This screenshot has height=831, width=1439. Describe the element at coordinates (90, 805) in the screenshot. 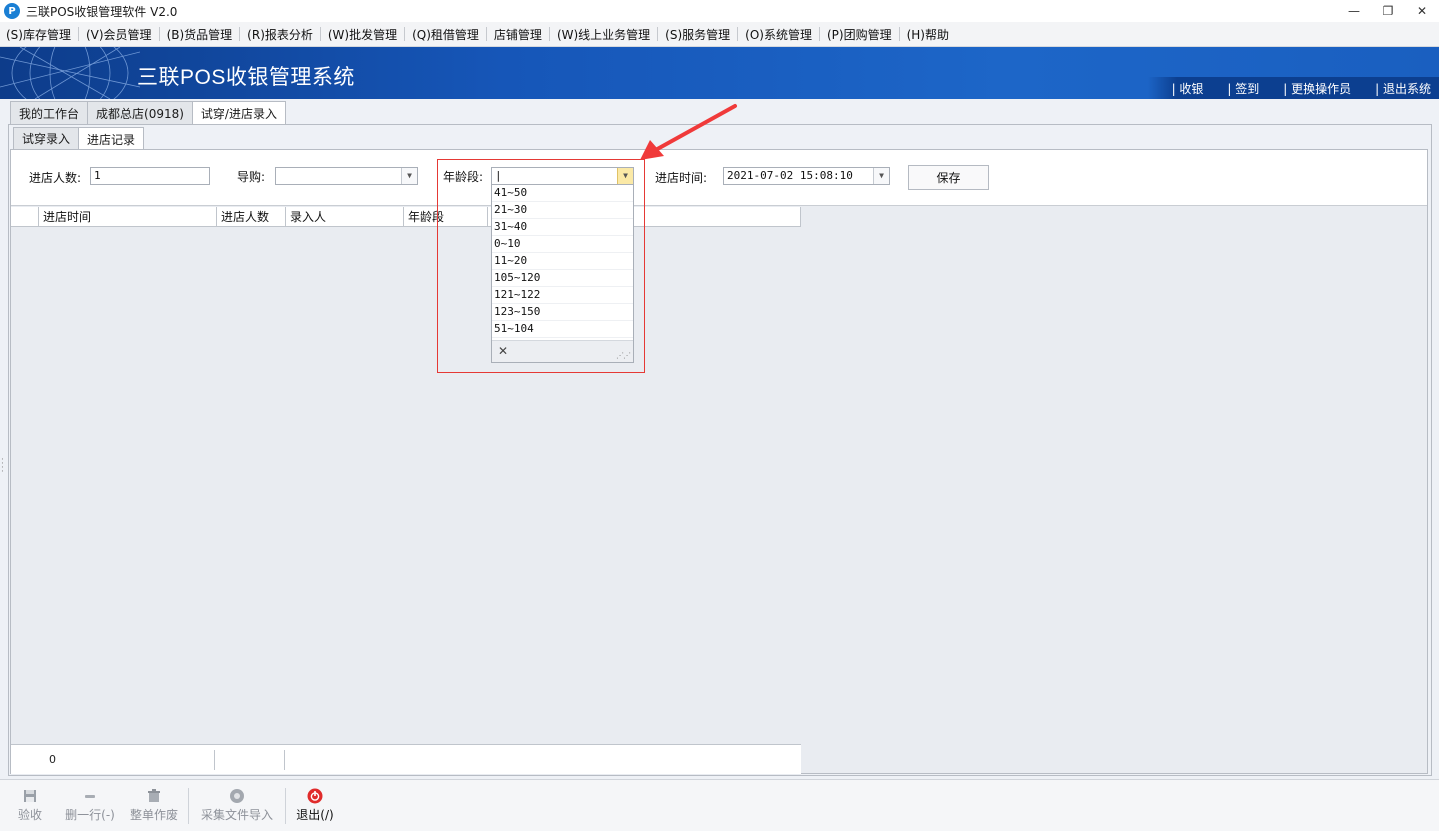

I see `delete-row-button: 删一行(-)` at that location.